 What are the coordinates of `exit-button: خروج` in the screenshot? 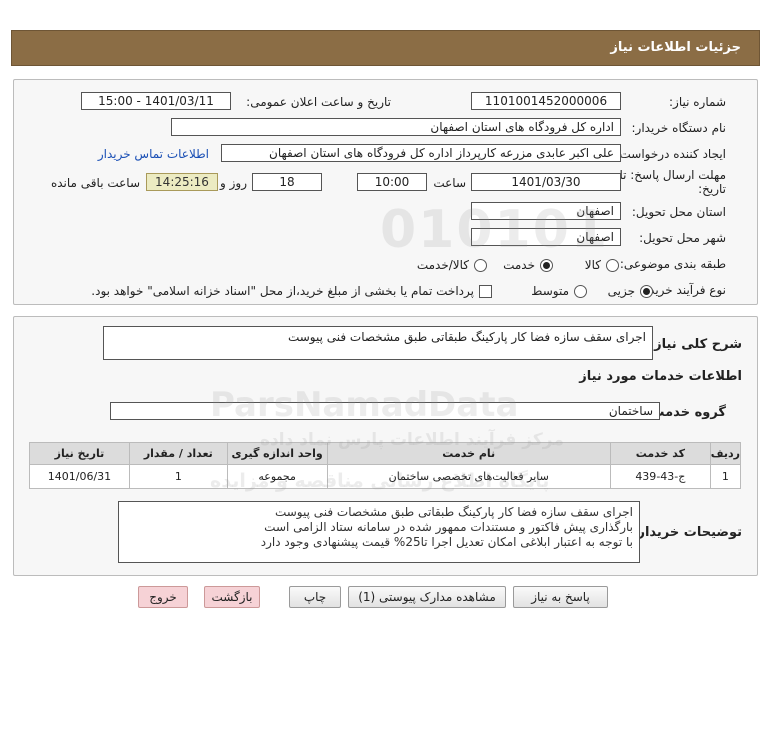 It's located at (163, 597).